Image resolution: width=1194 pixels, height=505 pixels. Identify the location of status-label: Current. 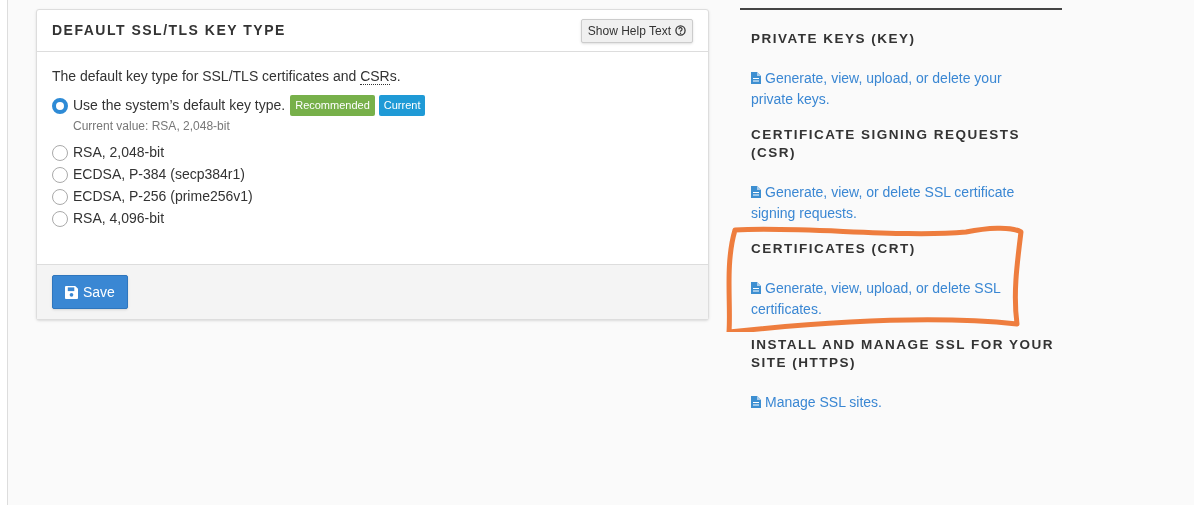
(402, 105).